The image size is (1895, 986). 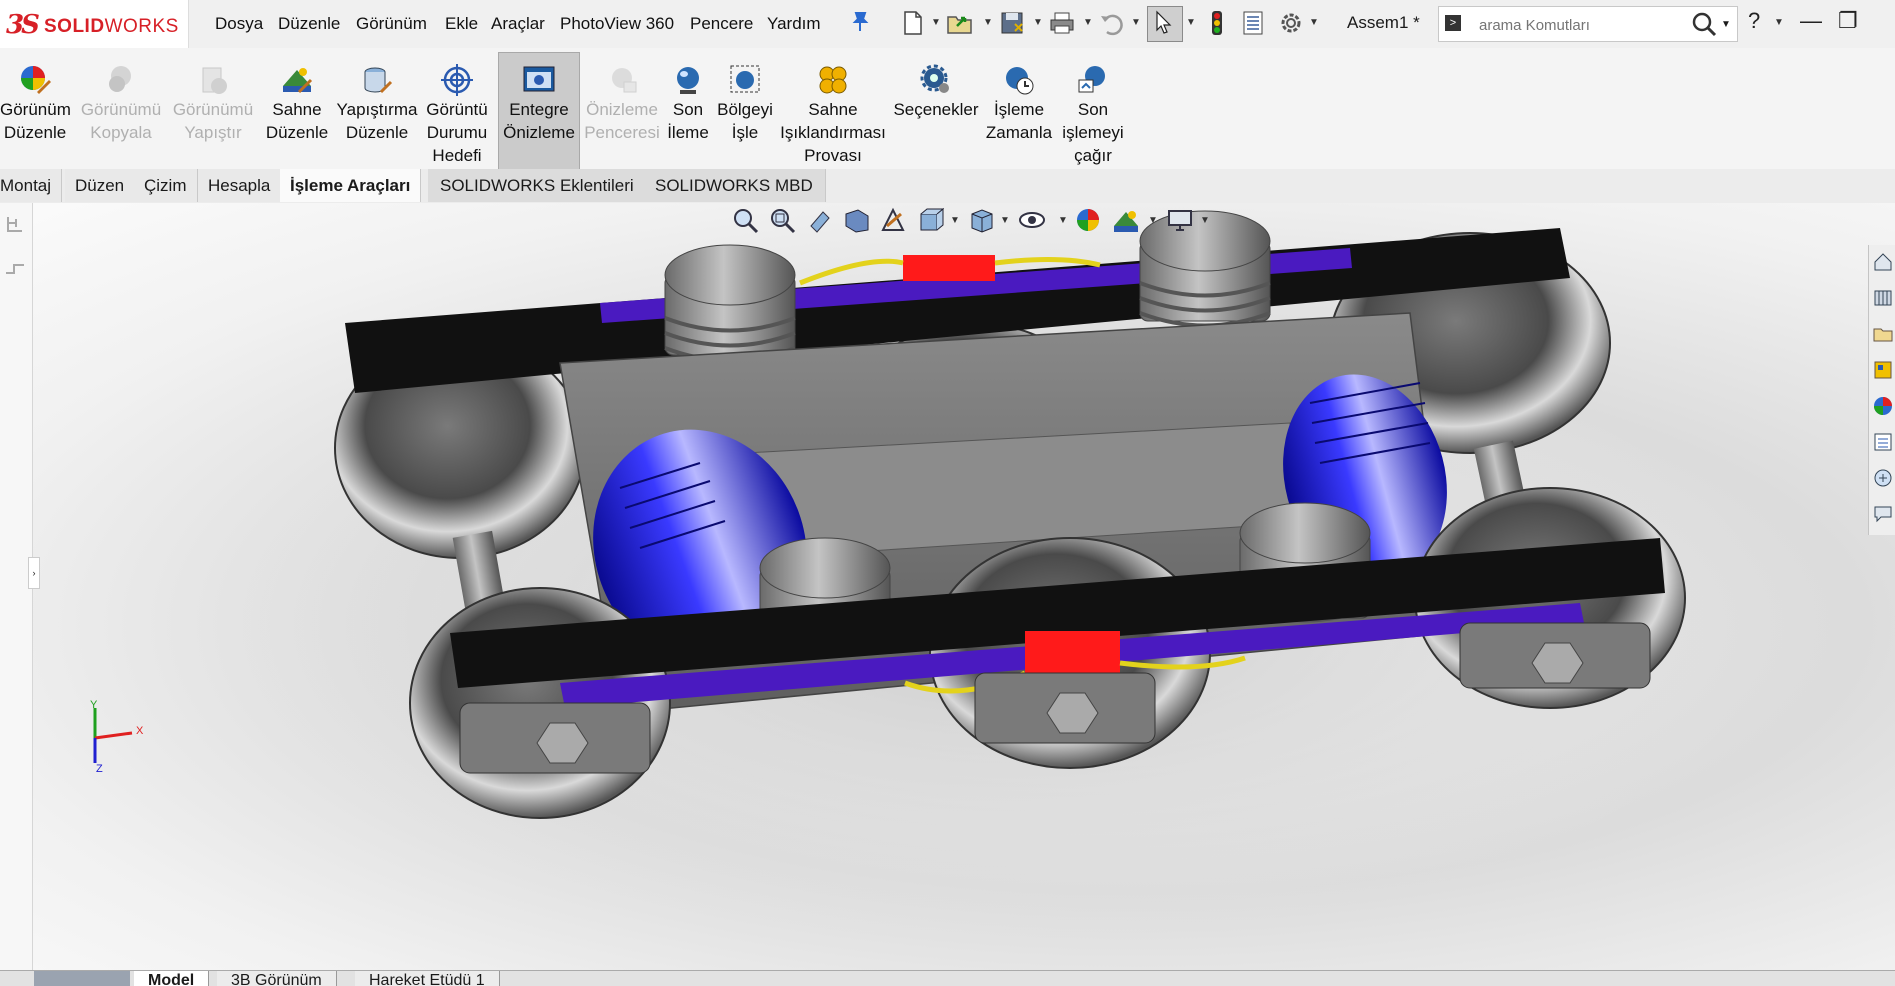 What do you see at coordinates (794, 24) in the screenshot?
I see `menu-help: Yardım` at bounding box center [794, 24].